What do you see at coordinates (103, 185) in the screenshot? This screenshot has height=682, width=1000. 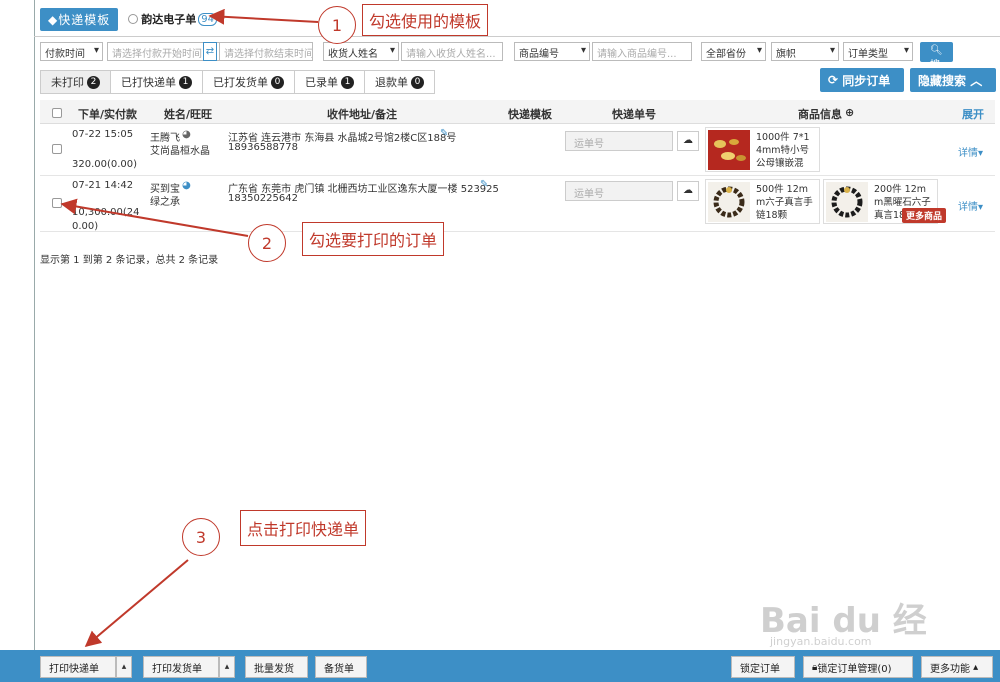 I see `order-time: 07-21 14:42` at bounding box center [103, 185].